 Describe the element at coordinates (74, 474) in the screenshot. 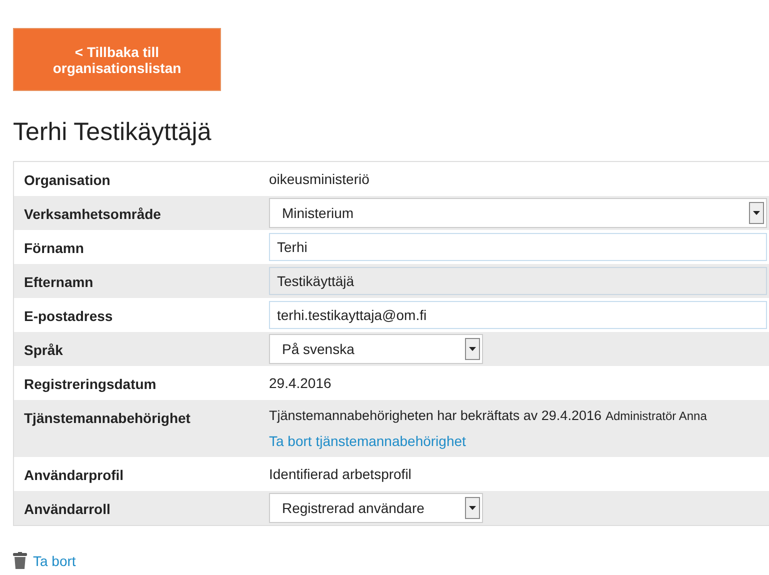

I see `field-label: Användarprofil` at that location.